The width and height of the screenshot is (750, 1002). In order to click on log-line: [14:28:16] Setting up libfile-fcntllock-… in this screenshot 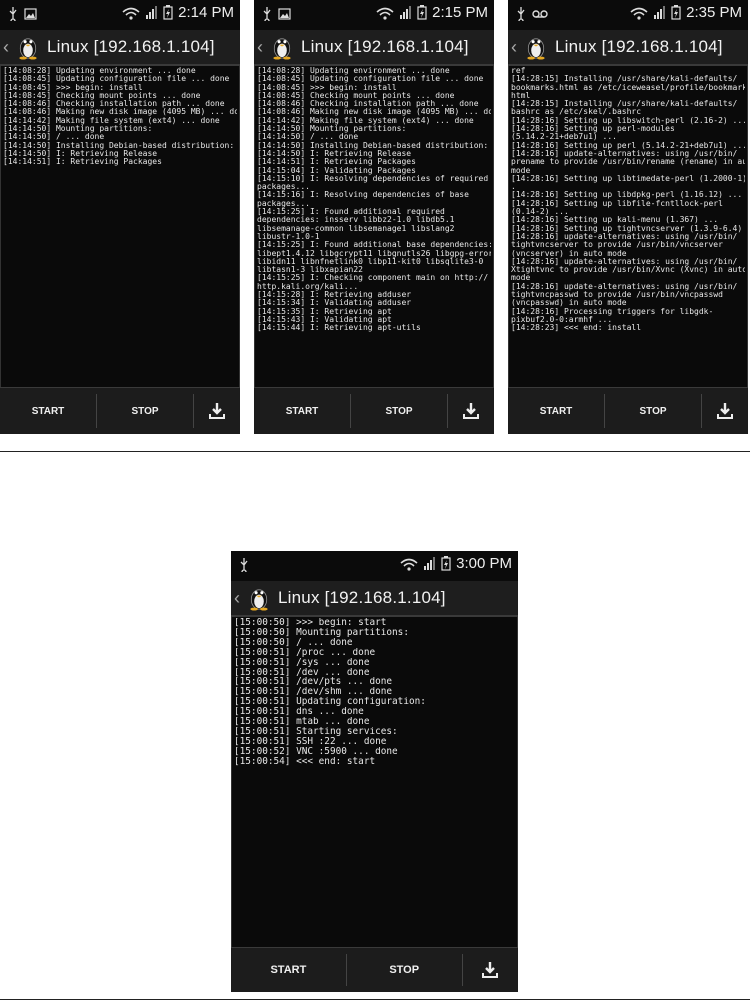, I will do `click(617, 203)`.